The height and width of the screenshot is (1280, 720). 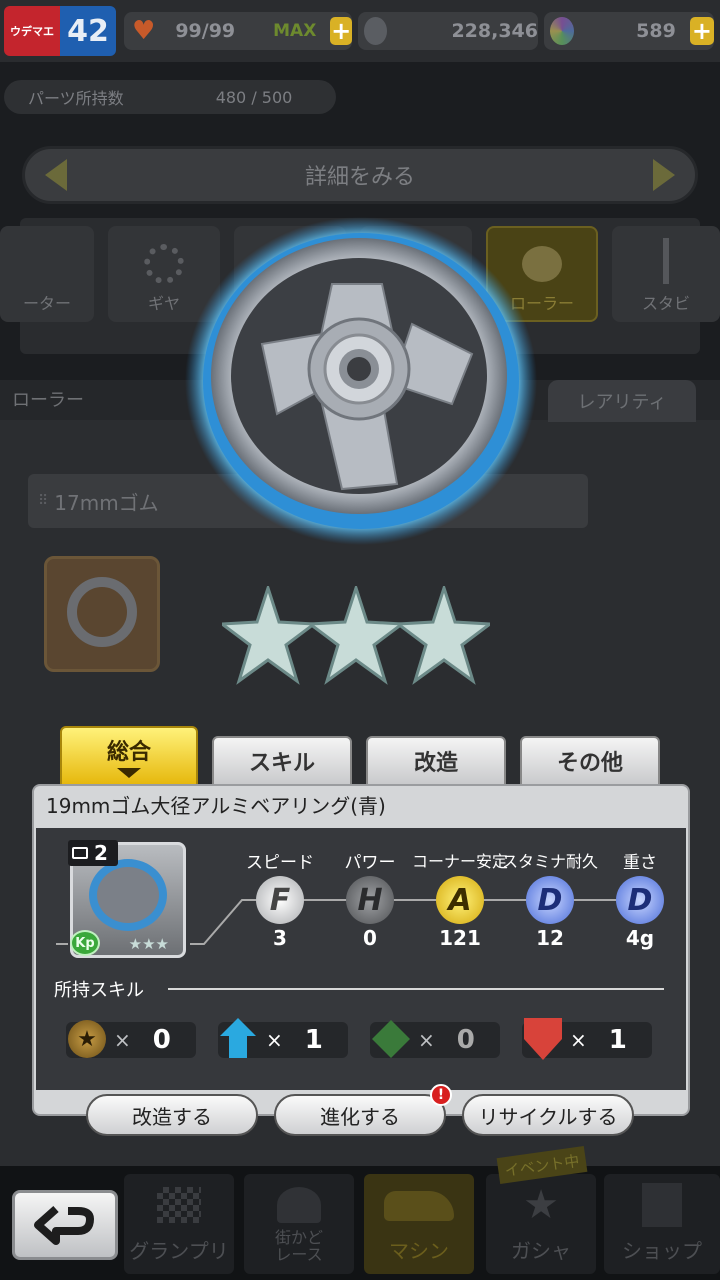 I want to click on grade-weight: D, so click(x=640, y=900).